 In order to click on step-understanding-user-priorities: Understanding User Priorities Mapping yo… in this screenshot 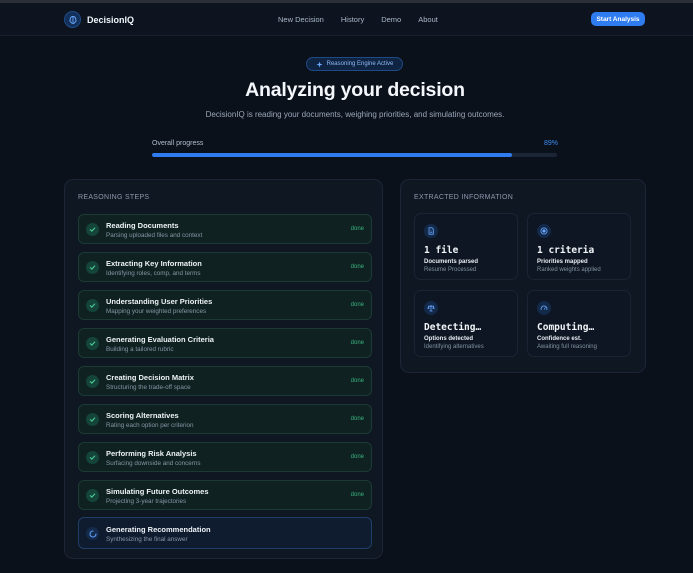, I will do `click(225, 305)`.